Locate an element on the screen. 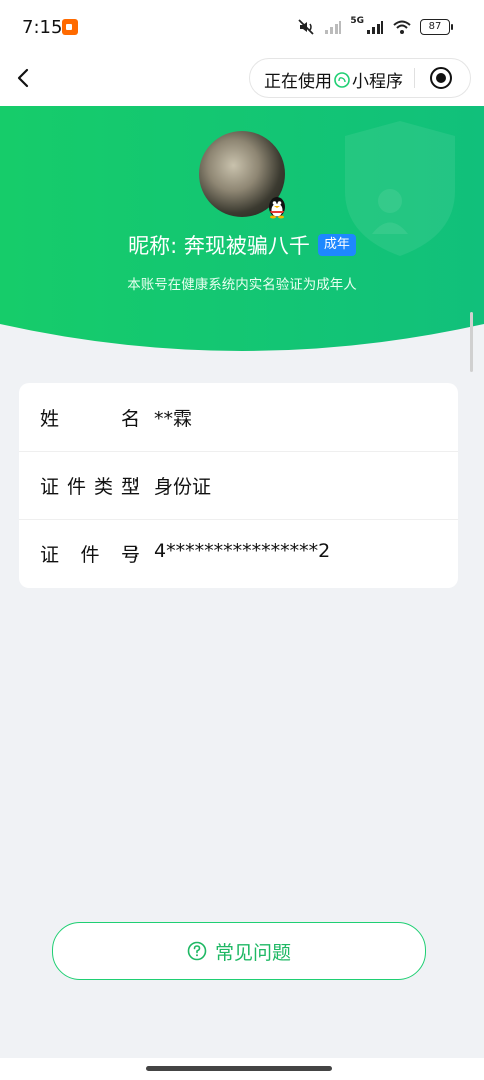 The image size is (484, 1080). status-bar: 7:15 5G 87 is located at coordinates (242, 27).